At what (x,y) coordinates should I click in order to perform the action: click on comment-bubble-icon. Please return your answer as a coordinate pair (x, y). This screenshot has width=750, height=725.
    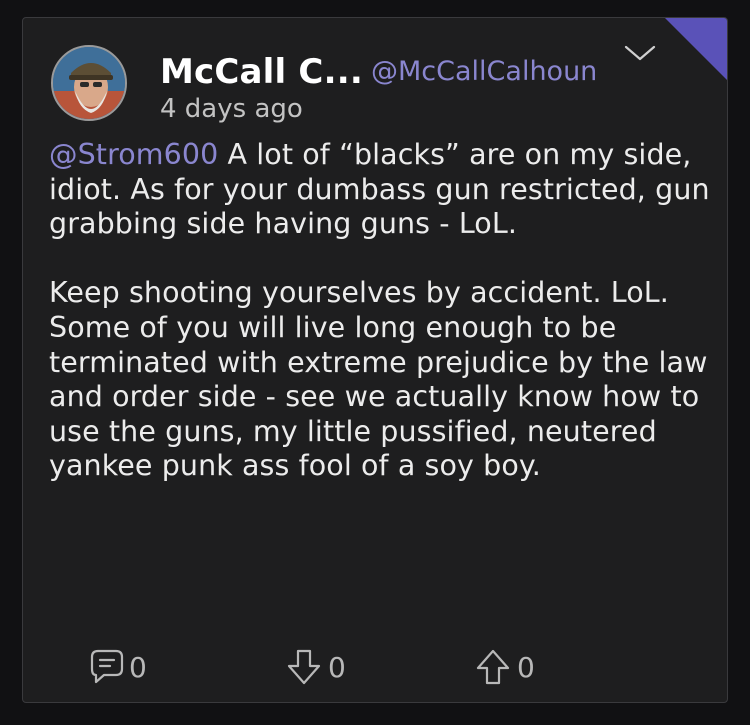
    Looking at the image, I should click on (107, 667).